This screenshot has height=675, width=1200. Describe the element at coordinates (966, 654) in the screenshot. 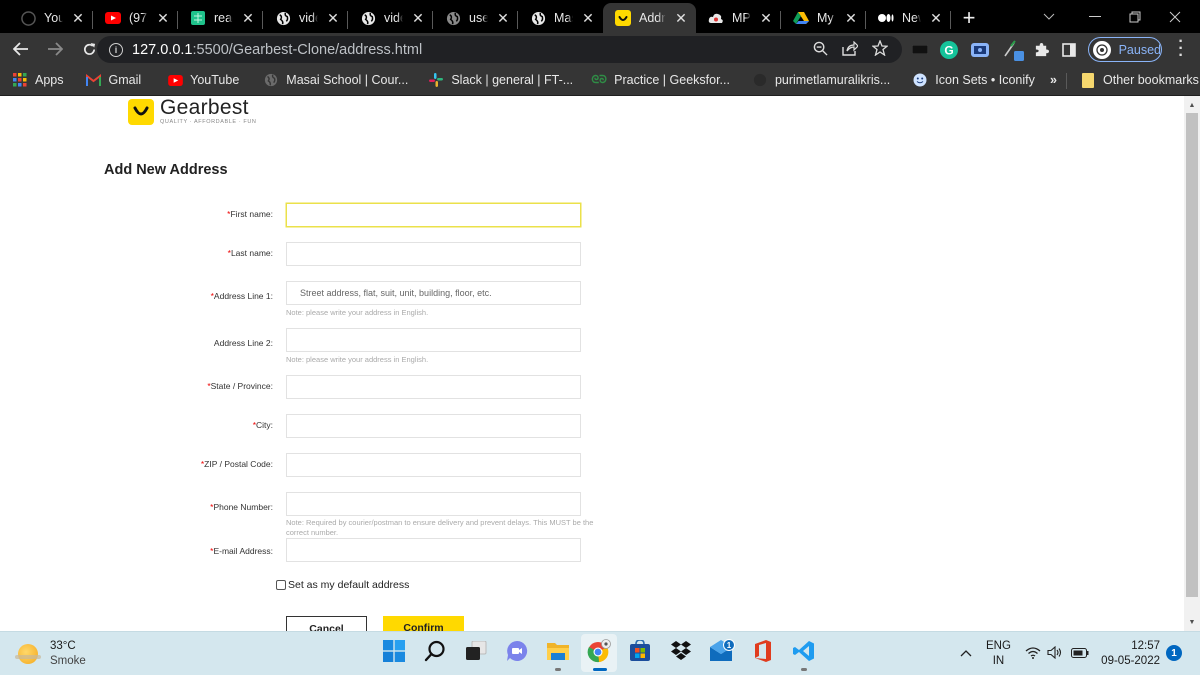

I see `show-hidden-icons-chevron-icon` at that location.